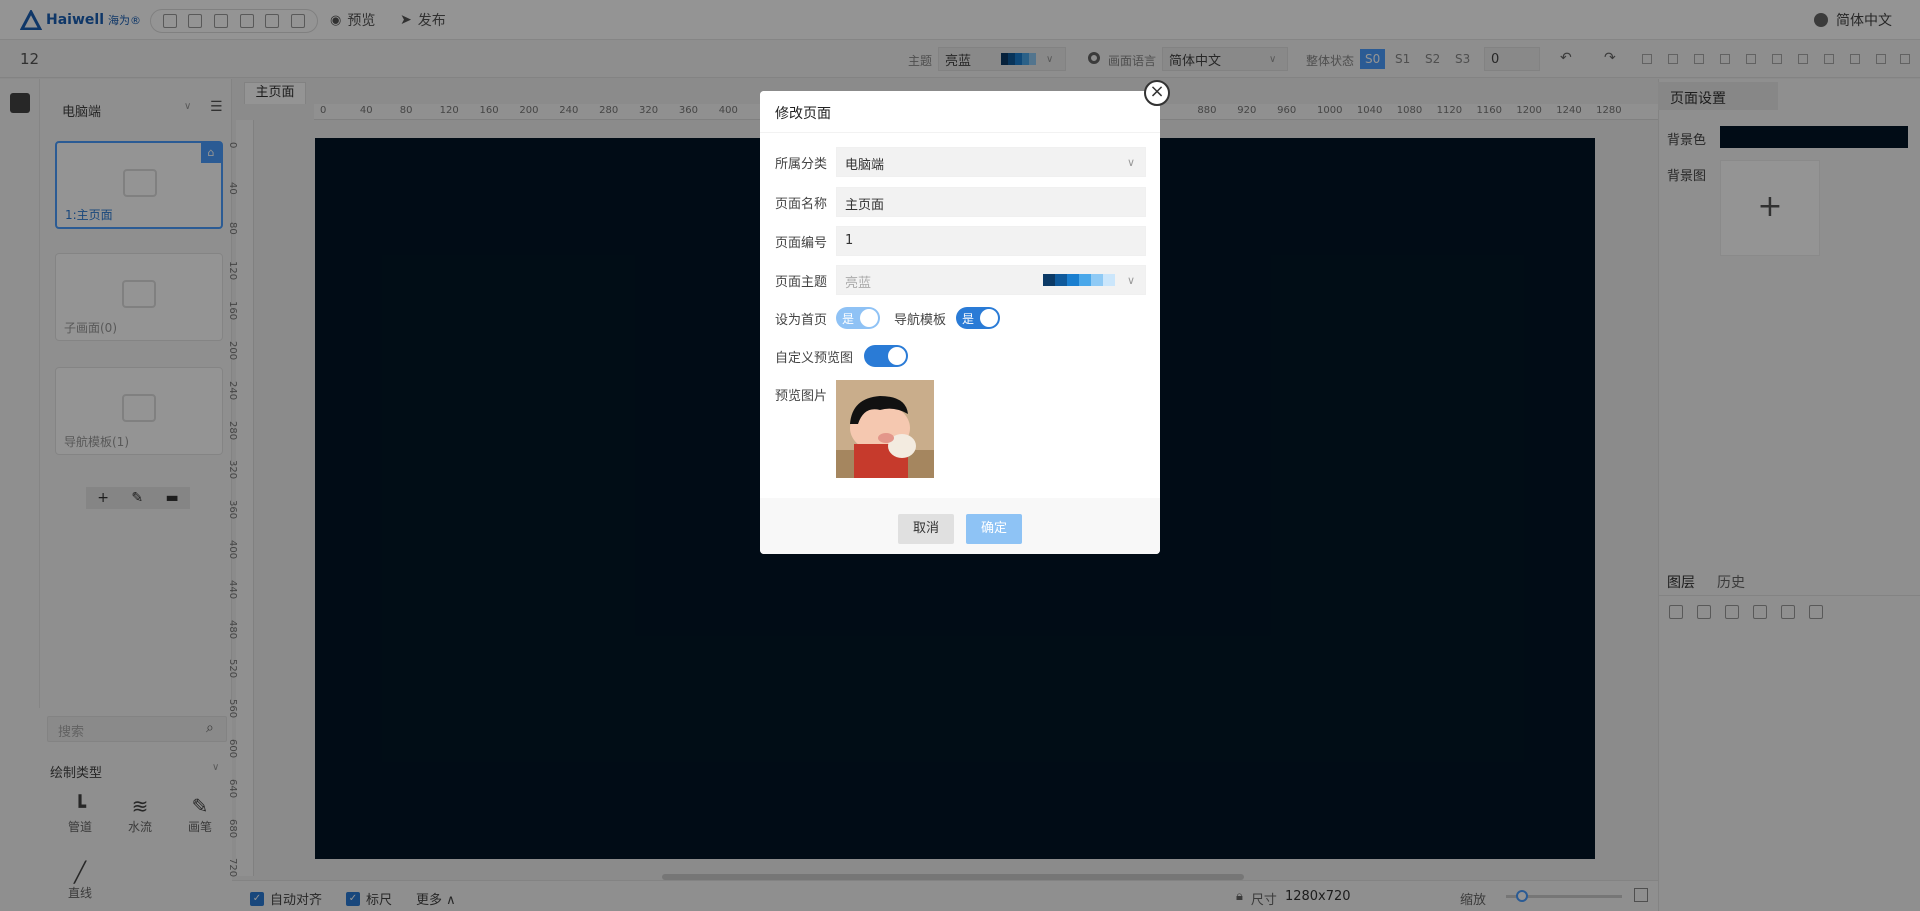 The height and width of the screenshot is (911, 1920). What do you see at coordinates (858, 318) in the screenshot?
I see `set-home-toggle: 是` at bounding box center [858, 318].